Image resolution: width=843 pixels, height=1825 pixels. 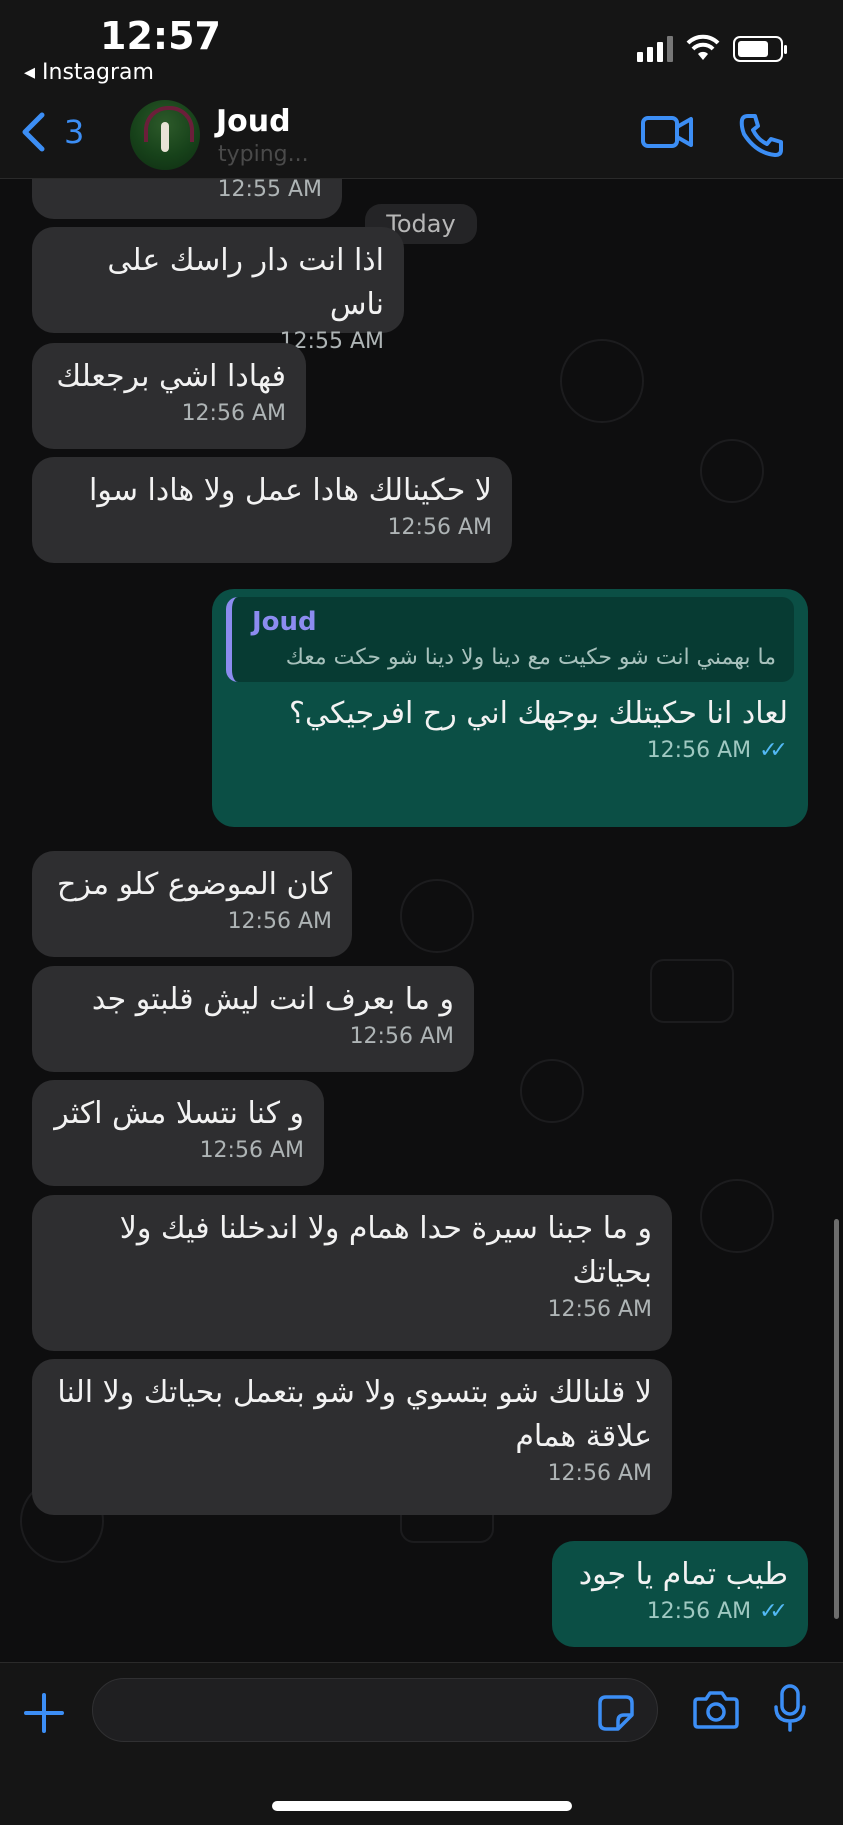 What do you see at coordinates (52, 132) in the screenshot?
I see `back-button: 3` at bounding box center [52, 132].